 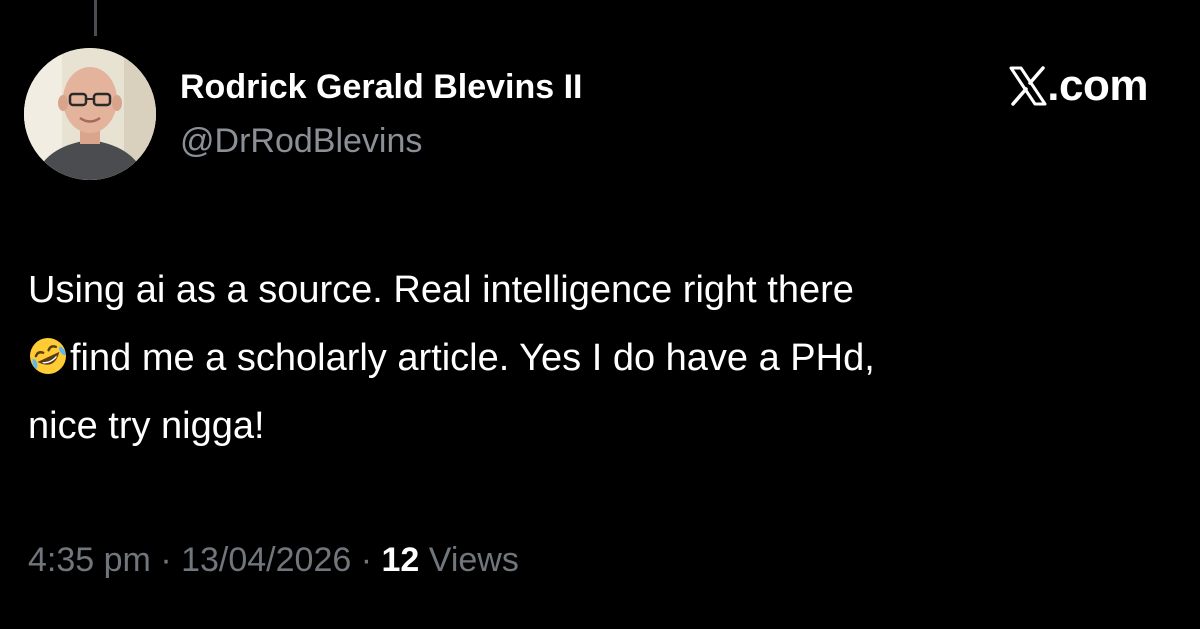 I want to click on brand-text: .com, so click(x=1097, y=85).